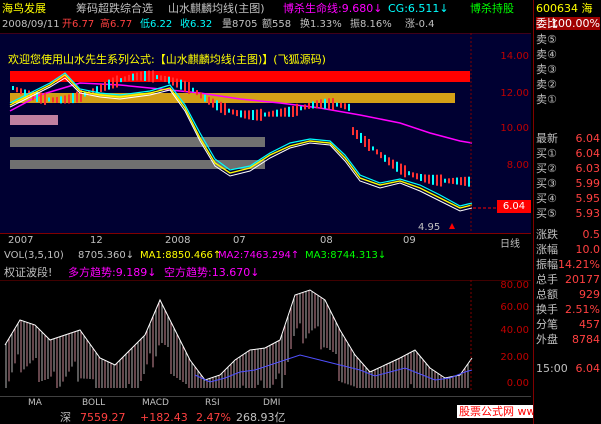  What do you see at coordinates (588, 368) in the screenshot?
I see `rp-time-value: 6.04` at bounding box center [588, 368].